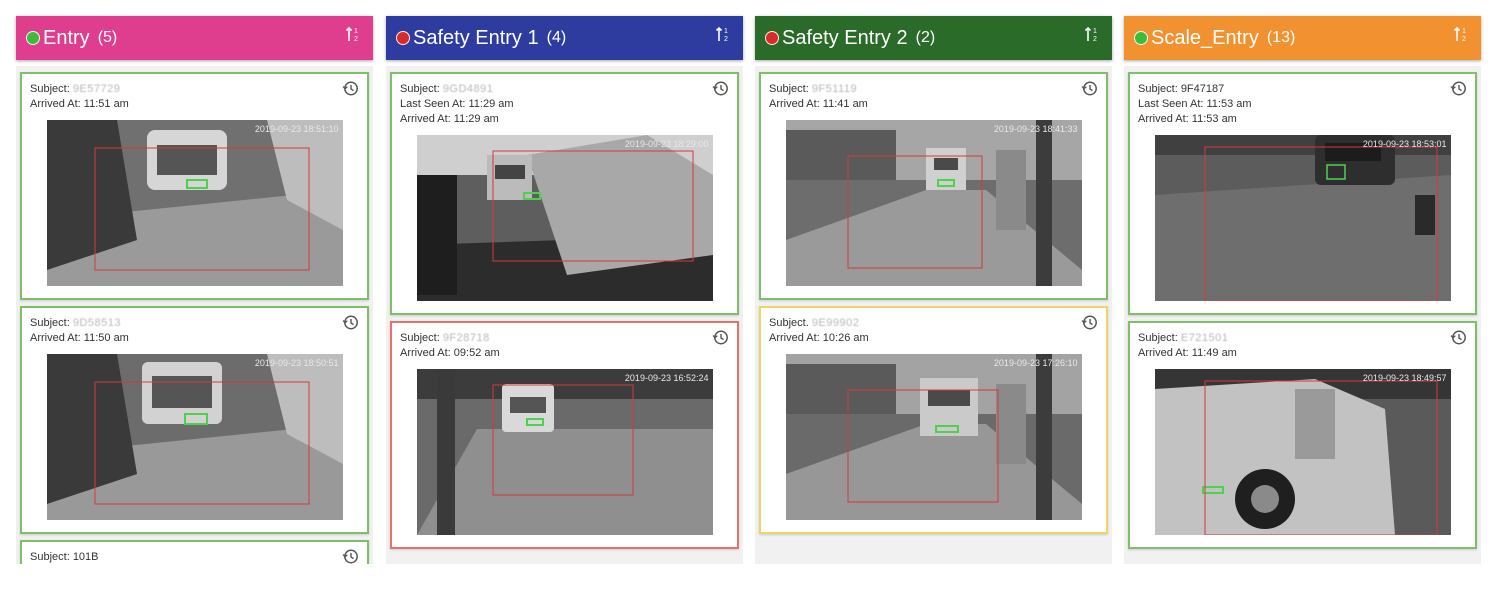 The width and height of the screenshot is (1496, 594). I want to click on column-count: (5), so click(107, 37).